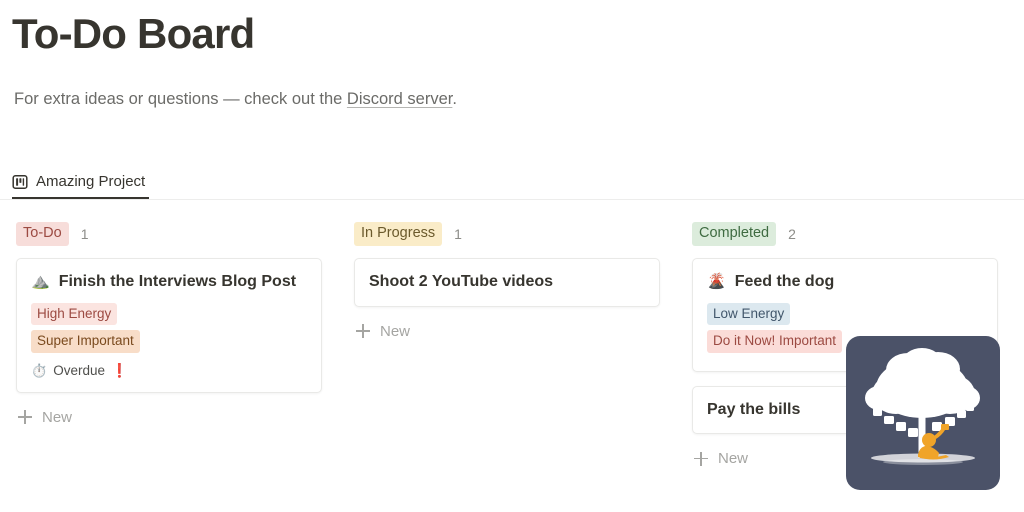  What do you see at coordinates (177, 281) in the screenshot?
I see `card-title-text: Finish the Interviews Blog Post` at bounding box center [177, 281].